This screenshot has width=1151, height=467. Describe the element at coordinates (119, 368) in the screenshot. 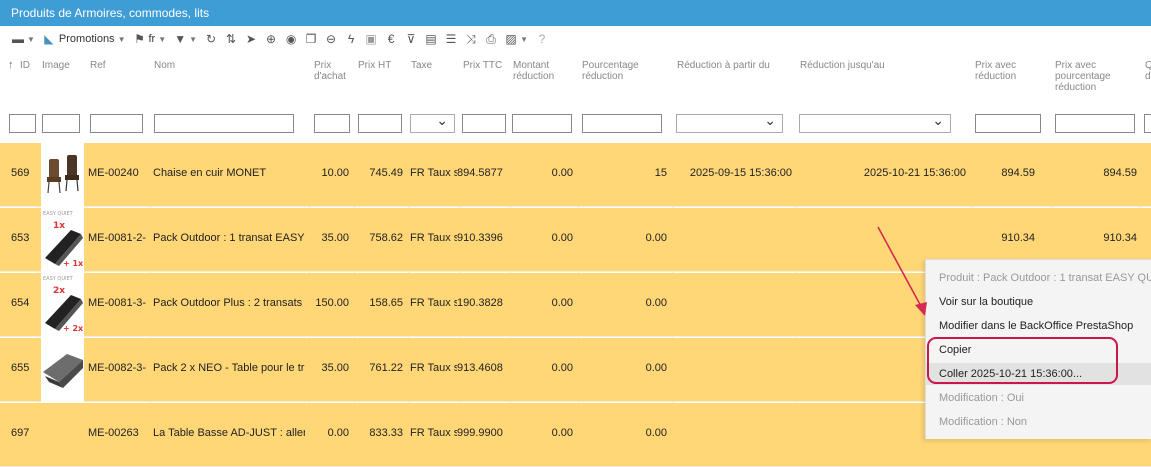

I see `cell-ref: ME-0082-3-` at that location.